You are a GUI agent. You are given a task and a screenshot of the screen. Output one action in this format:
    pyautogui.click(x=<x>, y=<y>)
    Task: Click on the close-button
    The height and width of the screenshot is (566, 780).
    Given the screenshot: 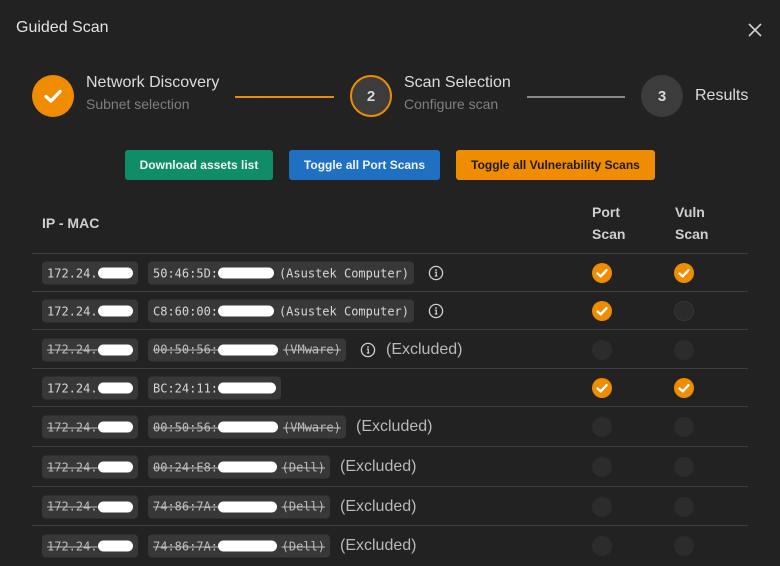 What is the action you would take?
    pyautogui.click(x=755, y=30)
    